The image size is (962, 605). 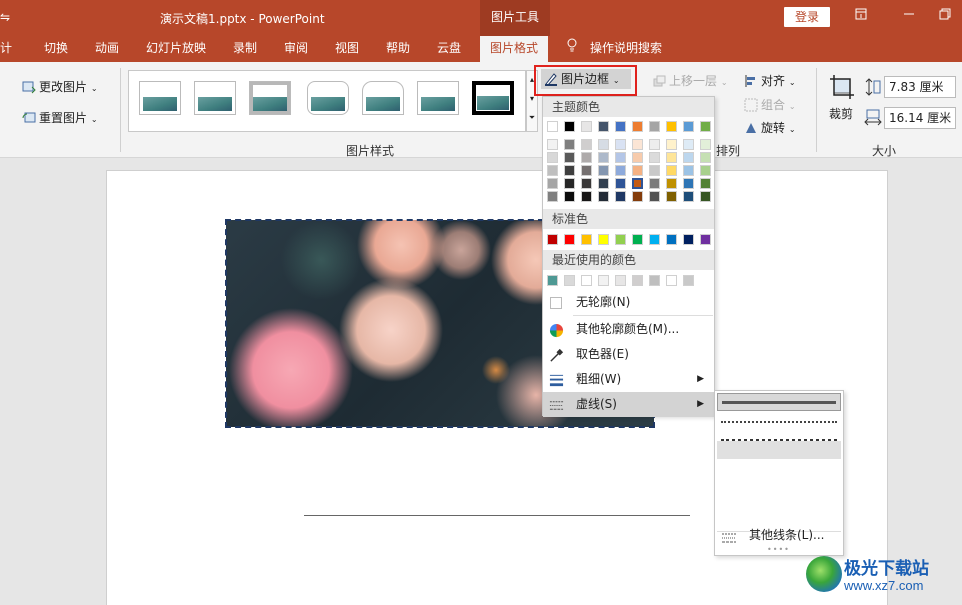 What do you see at coordinates (628, 302) in the screenshot?
I see `no-outline-item: 无轮廓(N)` at bounding box center [628, 302].